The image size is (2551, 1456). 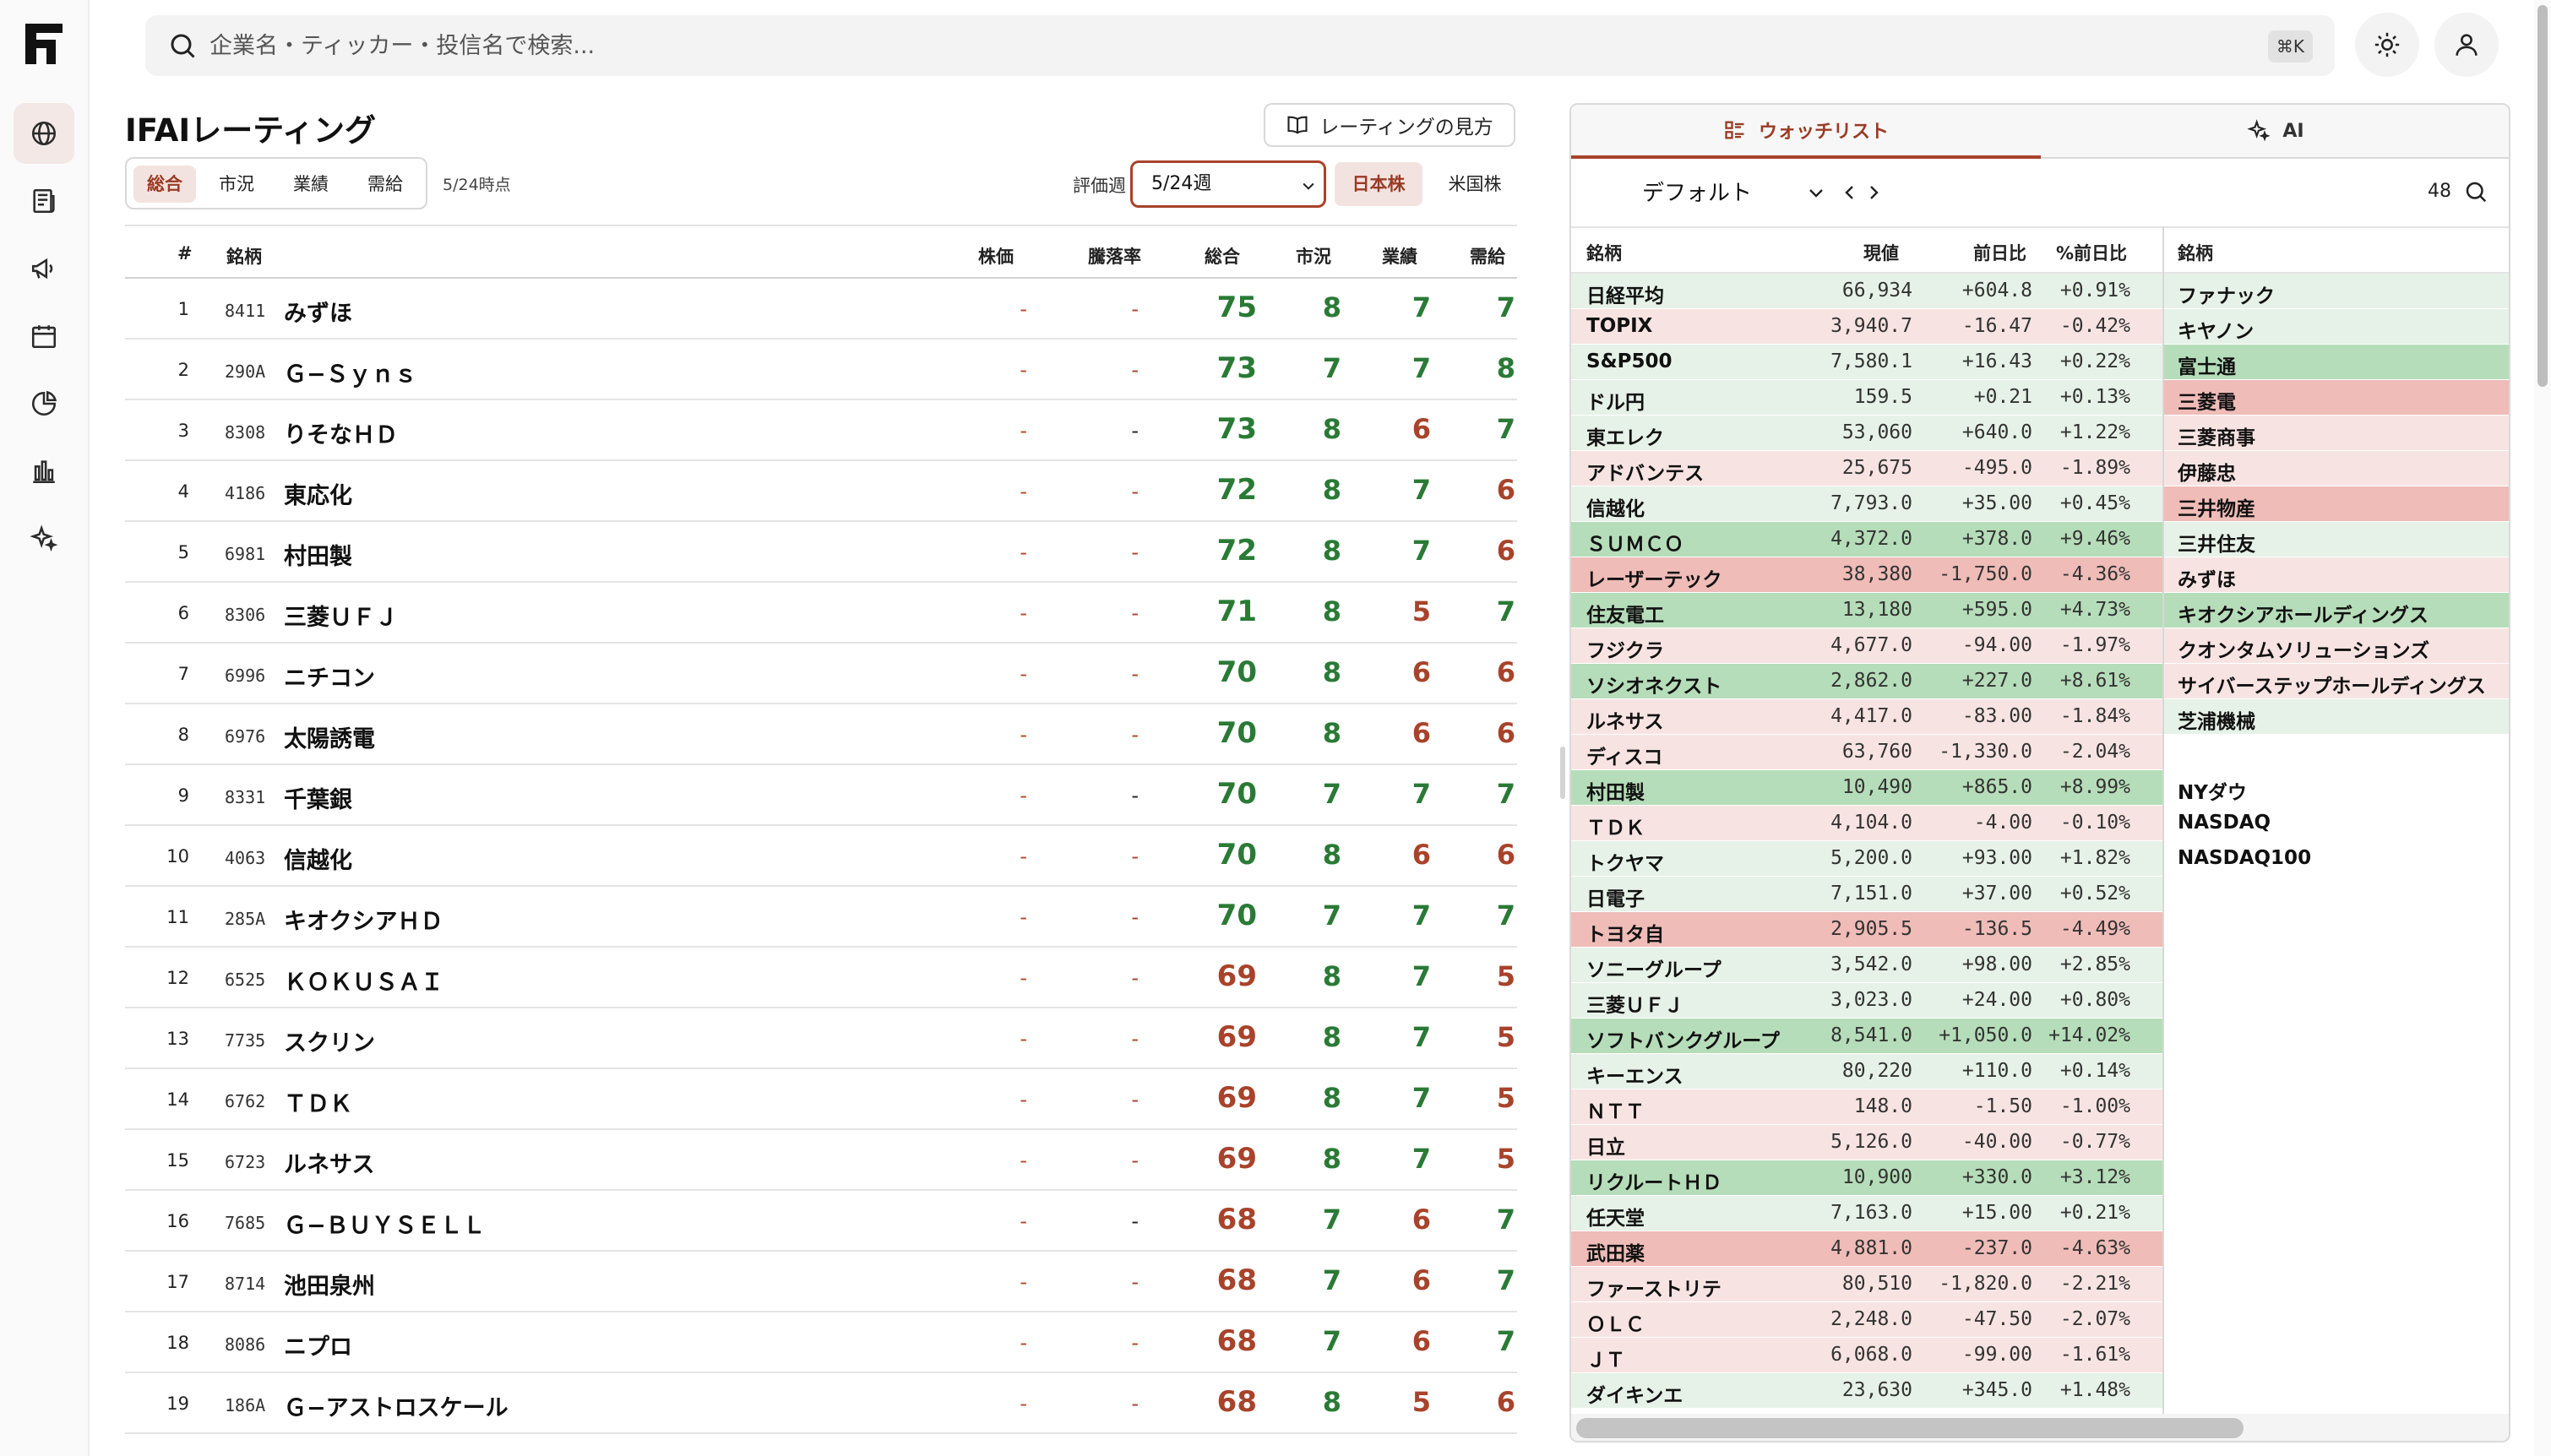 I want to click on list-item: S&P500 7,580.1 +16.43 +0.22%, so click(x=1866, y=362).